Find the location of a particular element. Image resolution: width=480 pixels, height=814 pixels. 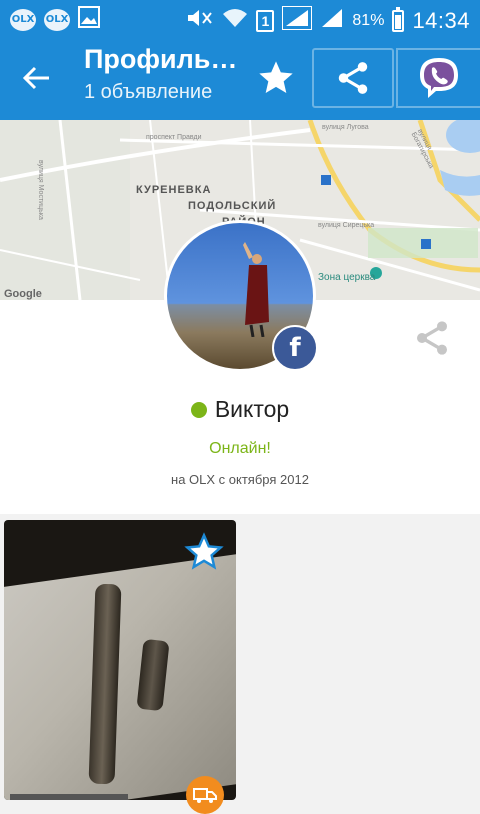

signal-icon is located at coordinates (297, 20).